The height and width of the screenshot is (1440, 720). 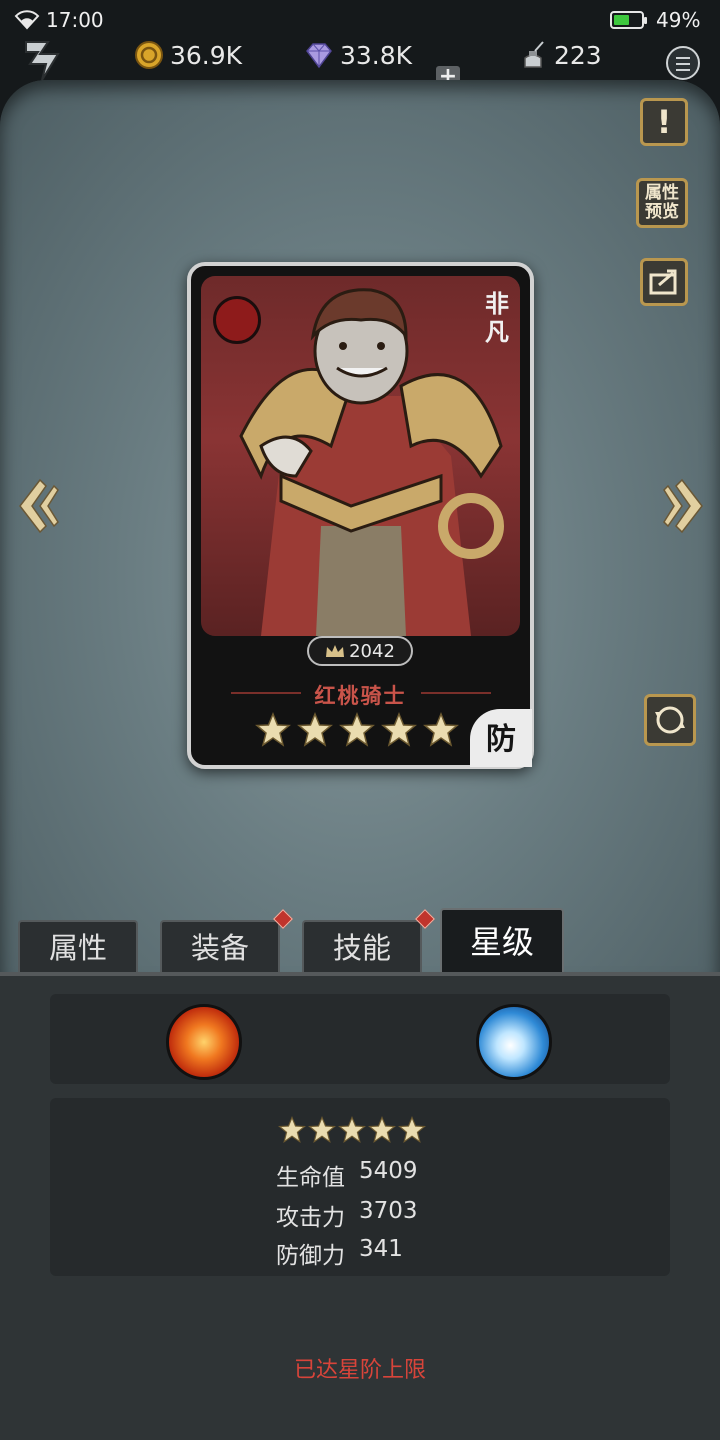 I want to click on hero-tabs: 属性 装备 技能 星级, so click(x=360, y=938).